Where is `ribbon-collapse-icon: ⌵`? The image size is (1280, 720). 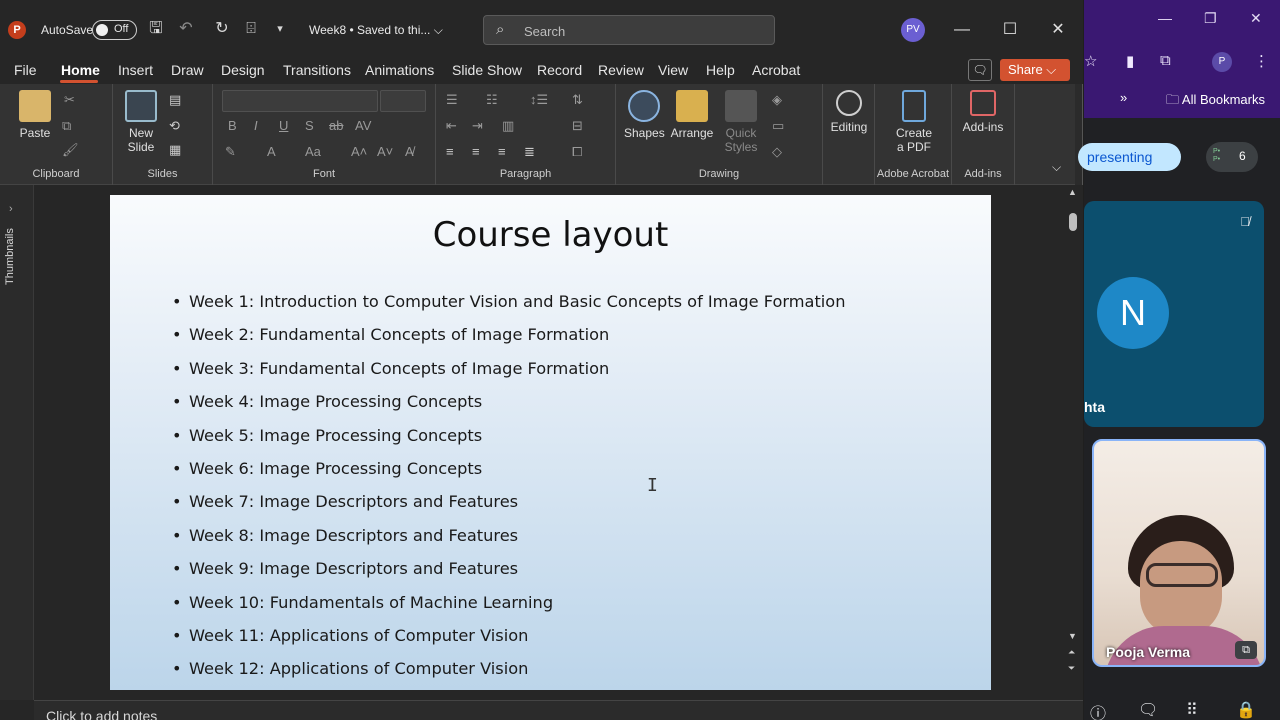 ribbon-collapse-icon: ⌵ is located at coordinates (1056, 167).